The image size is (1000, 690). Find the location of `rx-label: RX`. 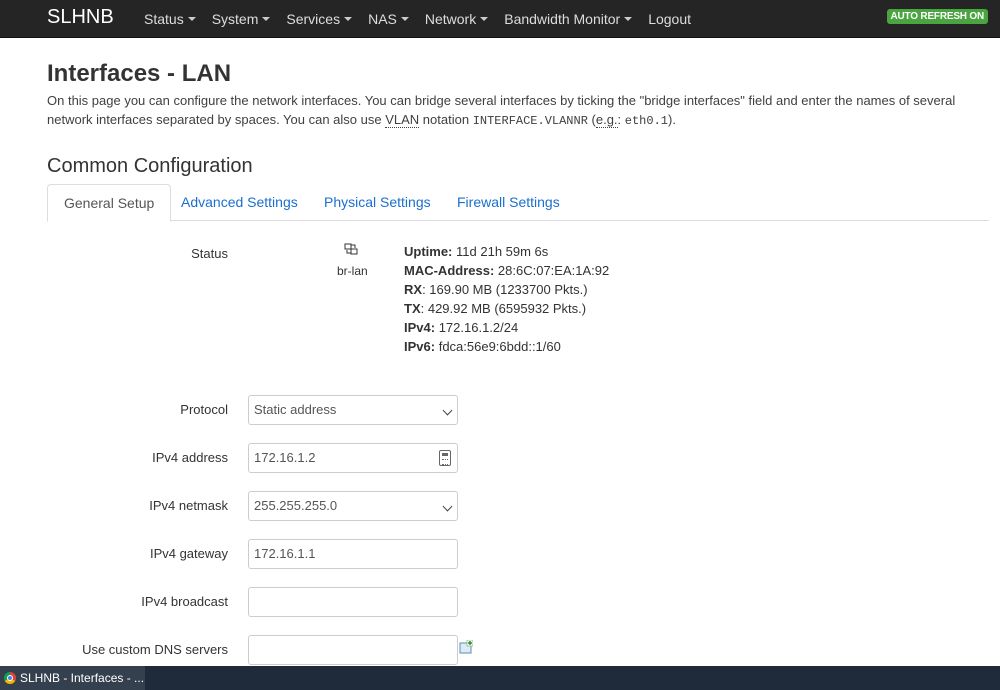

rx-label: RX is located at coordinates (413, 289).